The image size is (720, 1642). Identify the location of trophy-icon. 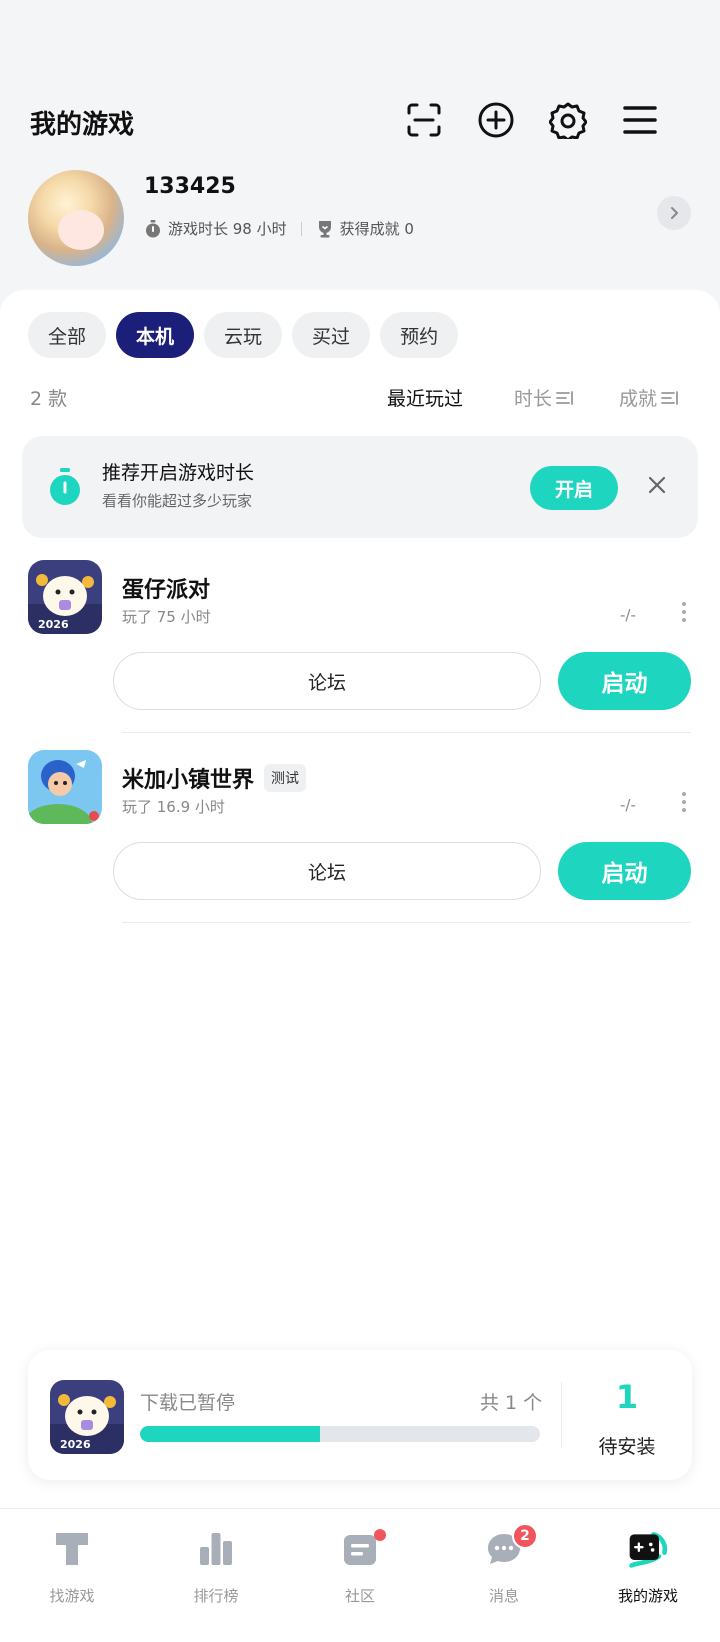
(325, 229).